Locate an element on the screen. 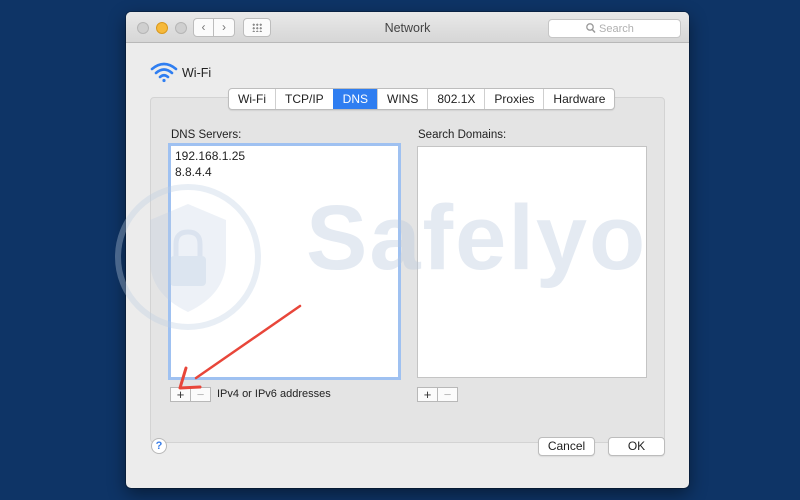 The width and height of the screenshot is (800, 500). tab-wifi: Wi-Fi is located at coordinates (252, 99).